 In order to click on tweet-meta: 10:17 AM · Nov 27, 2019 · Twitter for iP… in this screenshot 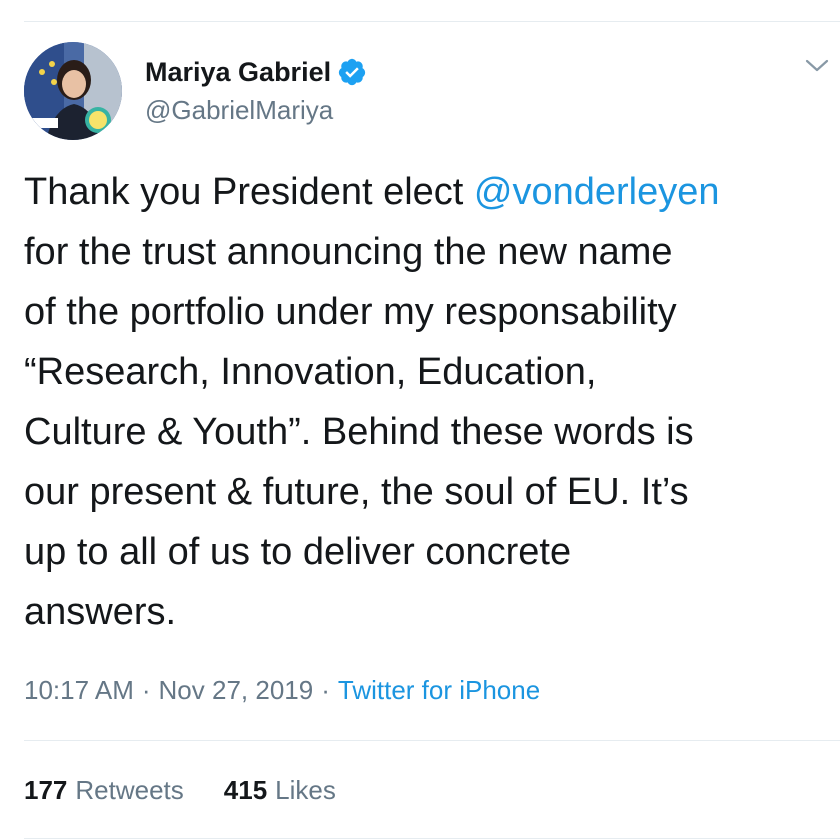, I will do `click(282, 690)`.